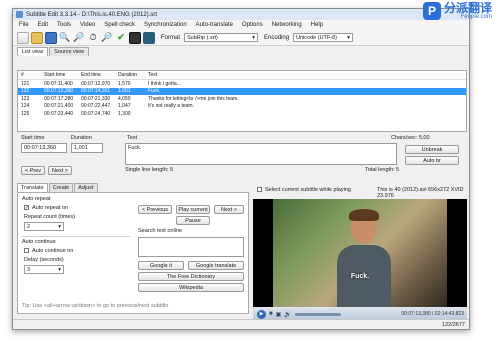  What do you see at coordinates (26, 208) in the screenshot?
I see `auto-repeat-checkbox: ✓` at bounding box center [26, 208].